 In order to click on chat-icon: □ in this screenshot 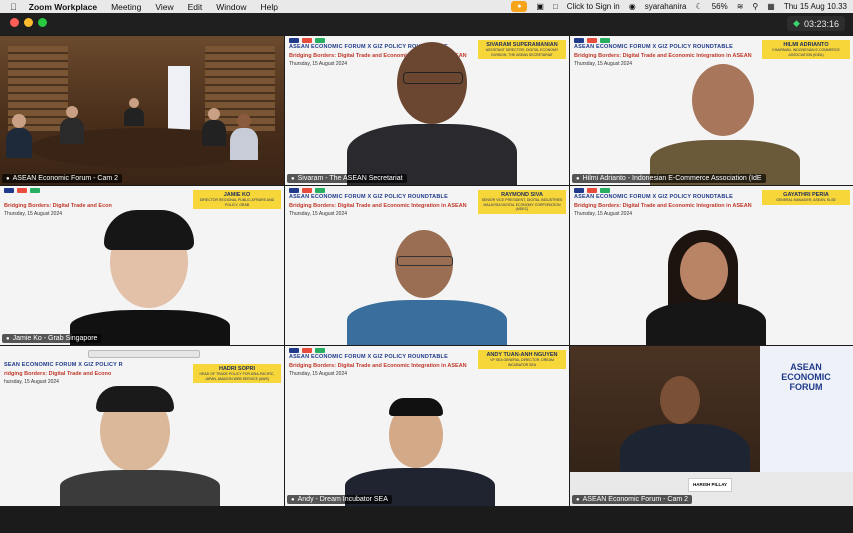, I will do `click(555, 6)`.